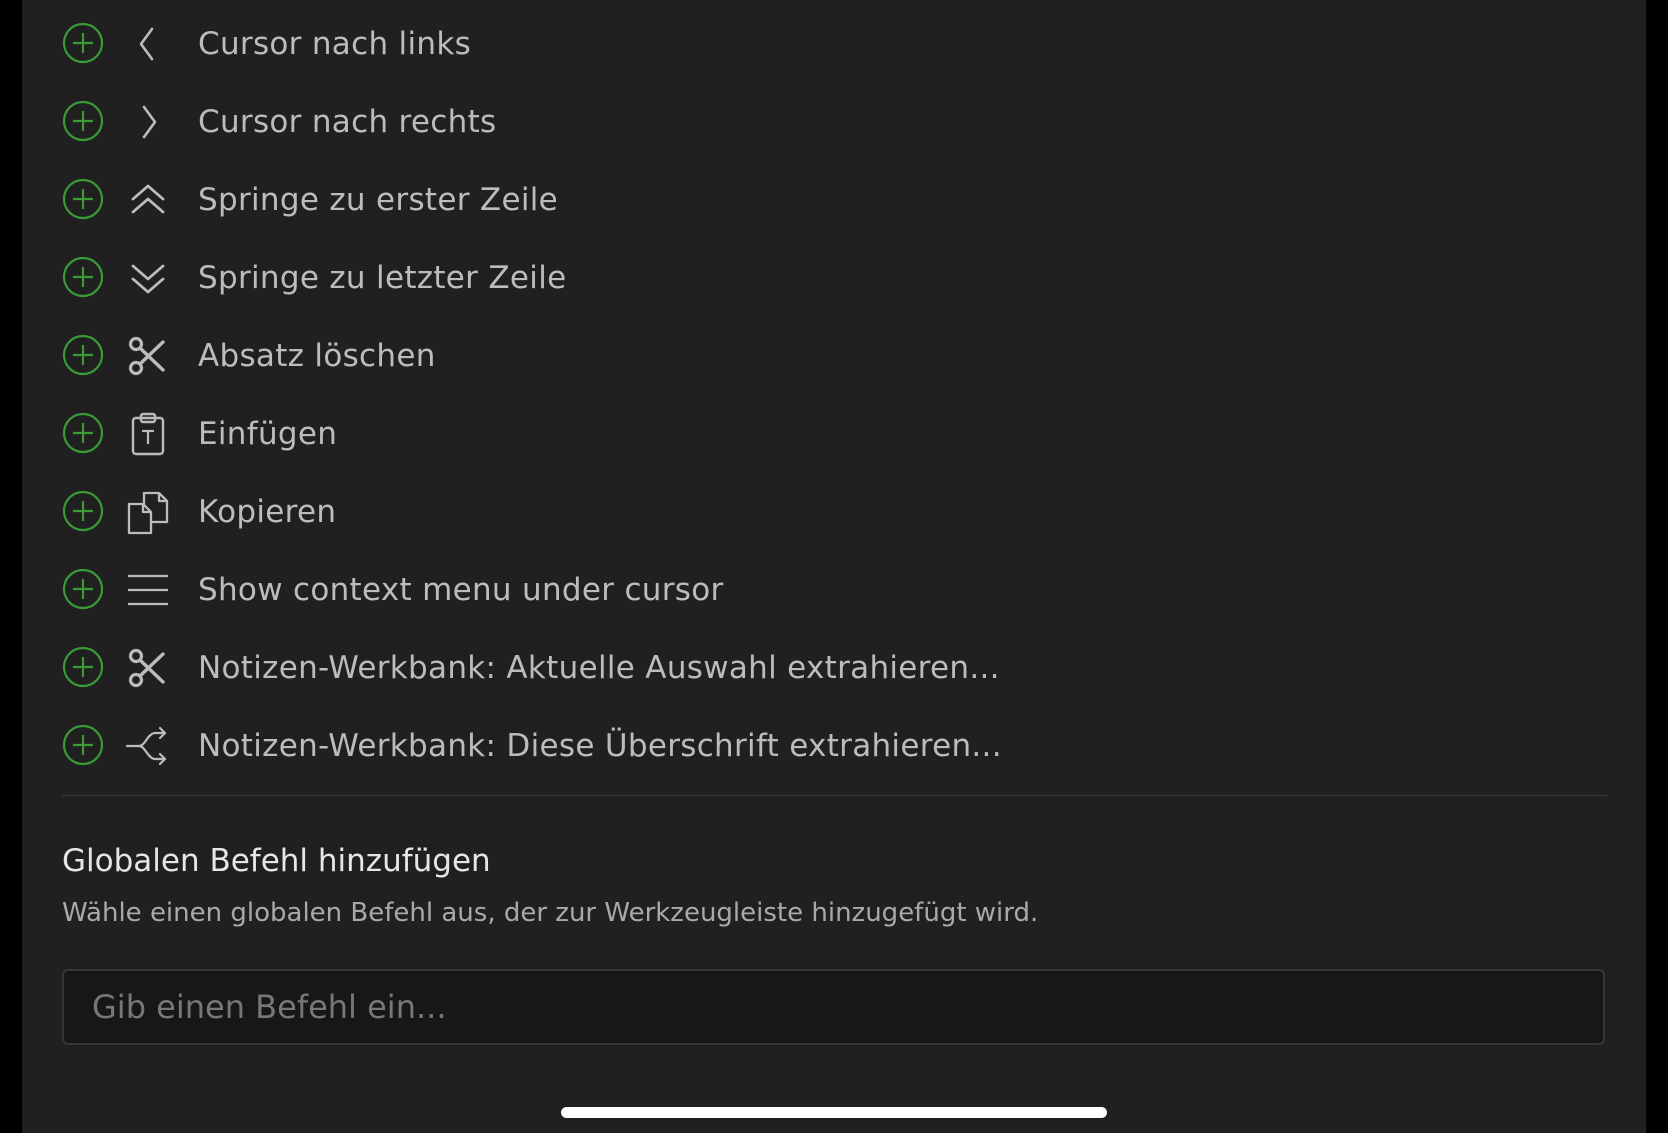  I want to click on command-label: Show context menu under cursor, so click(461, 590).